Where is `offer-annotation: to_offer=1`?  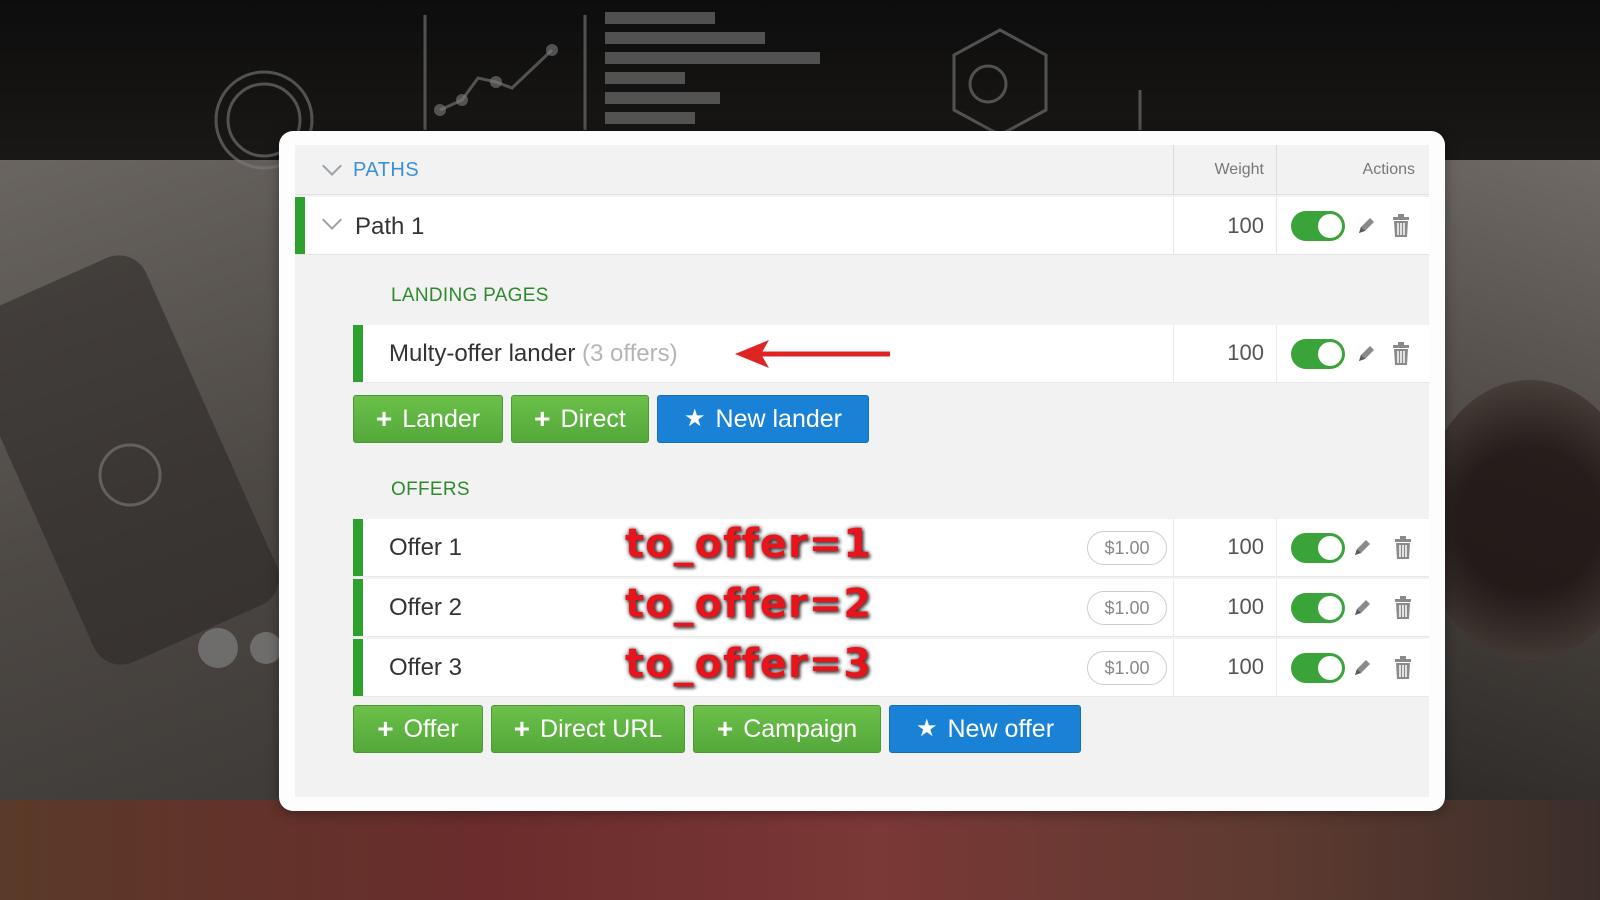 offer-annotation: to_offer=1 is located at coordinates (748, 544).